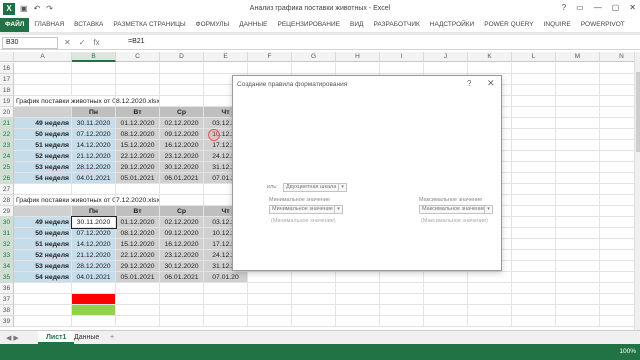  What do you see at coordinates (617, 57) in the screenshot?
I see `column-header: N` at bounding box center [617, 57].